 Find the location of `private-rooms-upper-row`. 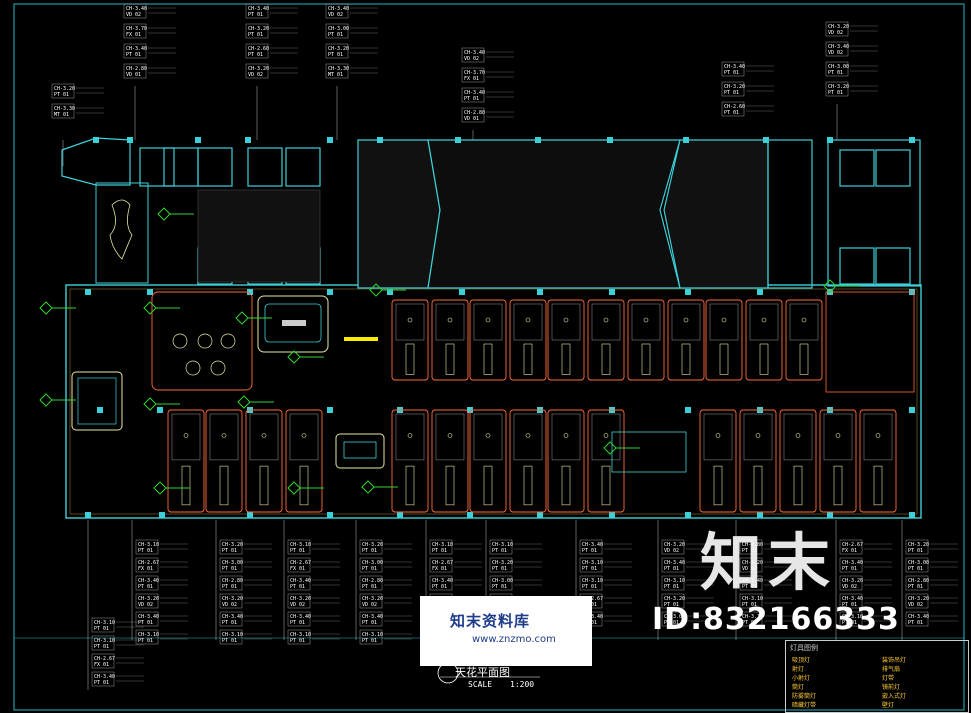

private-rooms-upper-row is located at coordinates (607, 340).